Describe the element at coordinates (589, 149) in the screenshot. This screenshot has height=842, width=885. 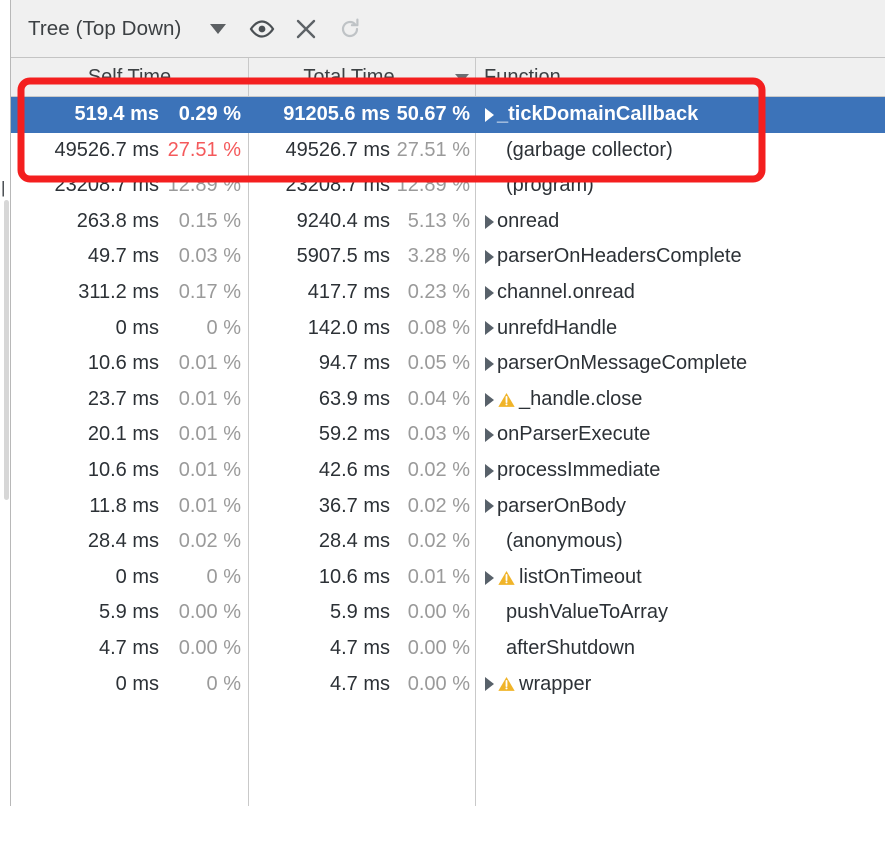
I see `function-name-label: (garbage collector)` at that location.